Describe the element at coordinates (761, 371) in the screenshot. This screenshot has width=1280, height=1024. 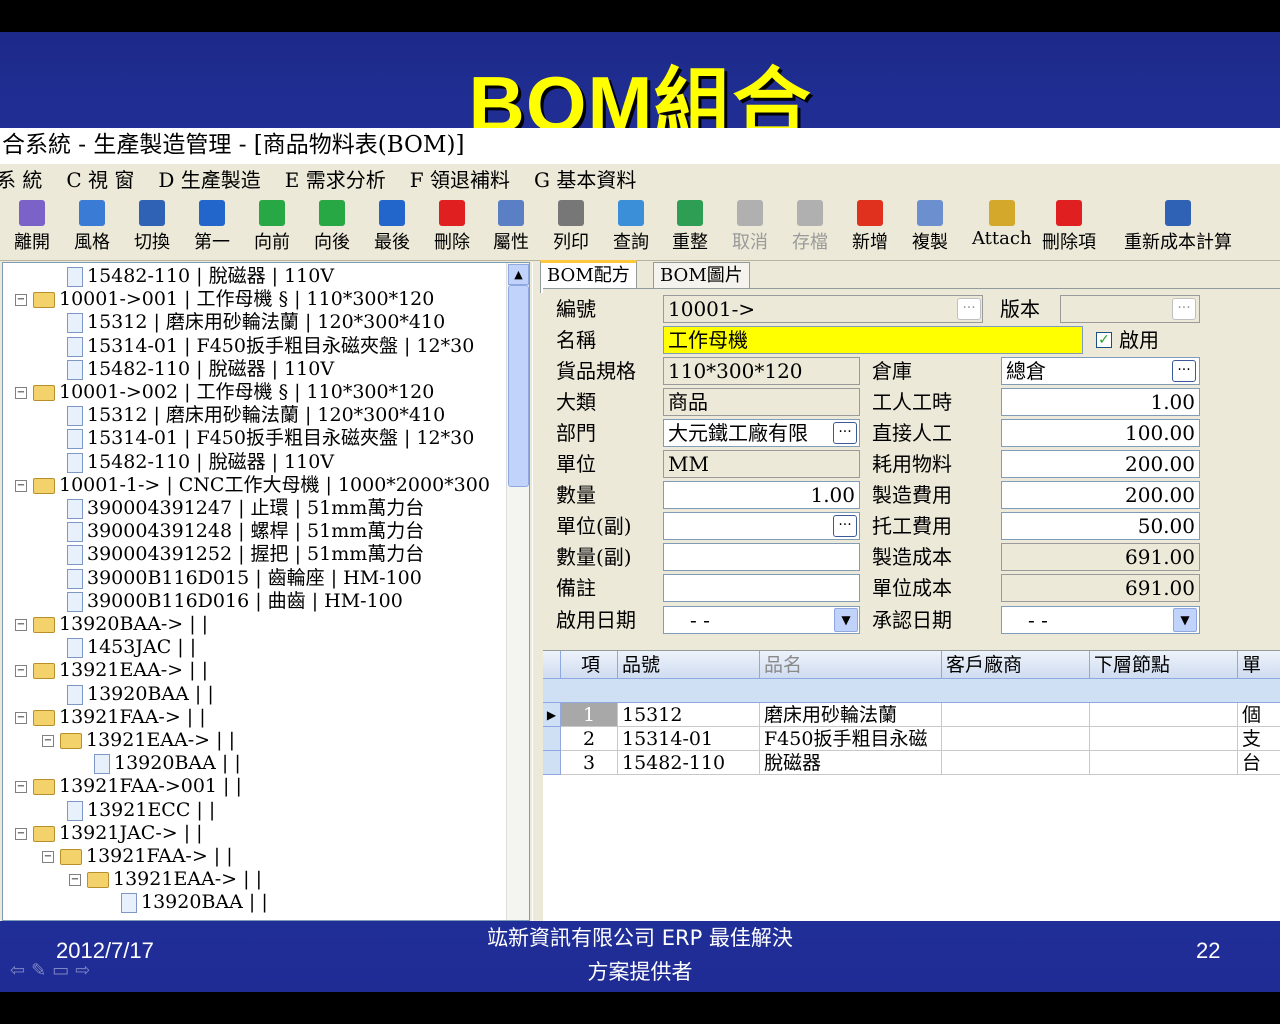
I see `spec-field: 110*300*120` at that location.